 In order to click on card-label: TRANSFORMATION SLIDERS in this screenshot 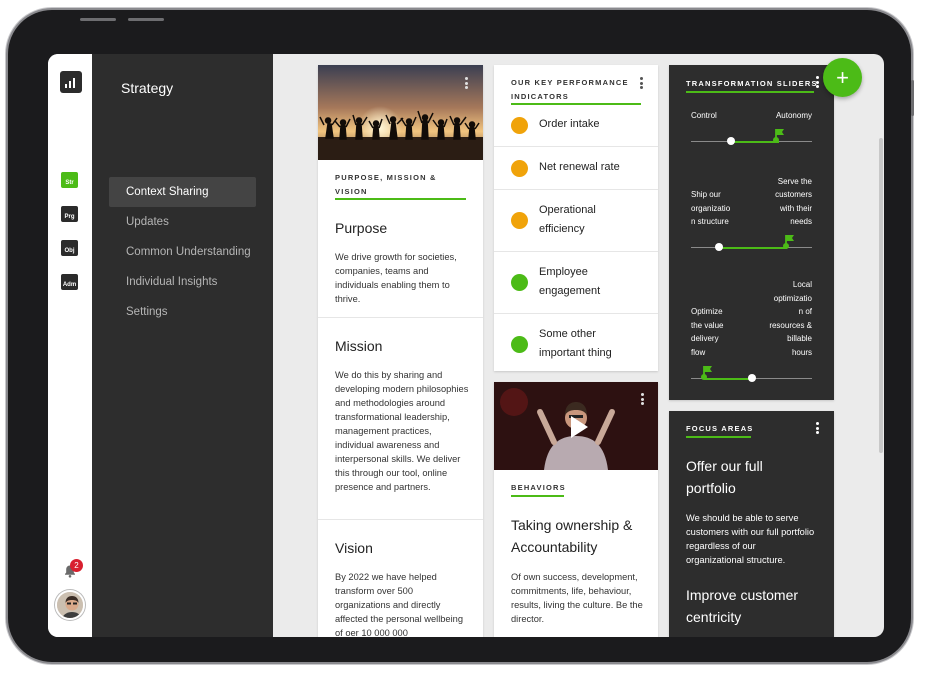, I will do `click(752, 83)`.